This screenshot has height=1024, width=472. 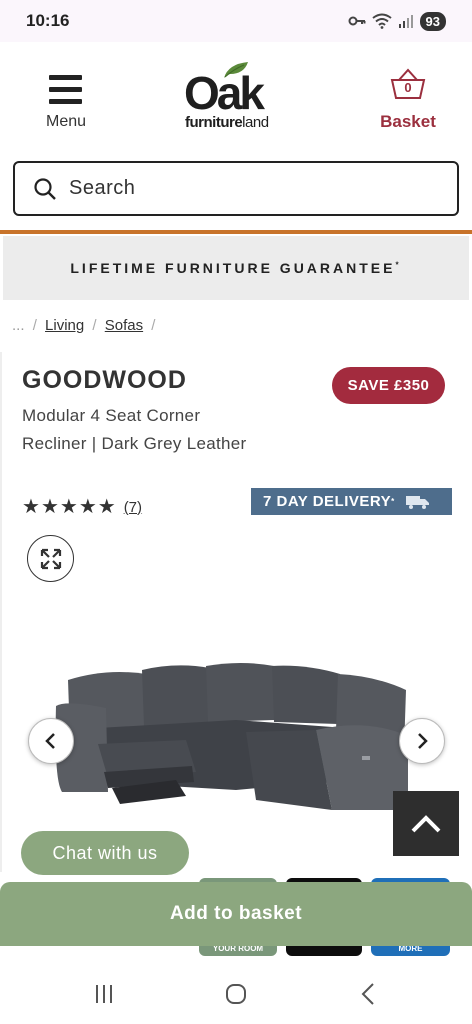 What do you see at coordinates (105, 853) in the screenshot?
I see `chat-button: Chat with us` at bounding box center [105, 853].